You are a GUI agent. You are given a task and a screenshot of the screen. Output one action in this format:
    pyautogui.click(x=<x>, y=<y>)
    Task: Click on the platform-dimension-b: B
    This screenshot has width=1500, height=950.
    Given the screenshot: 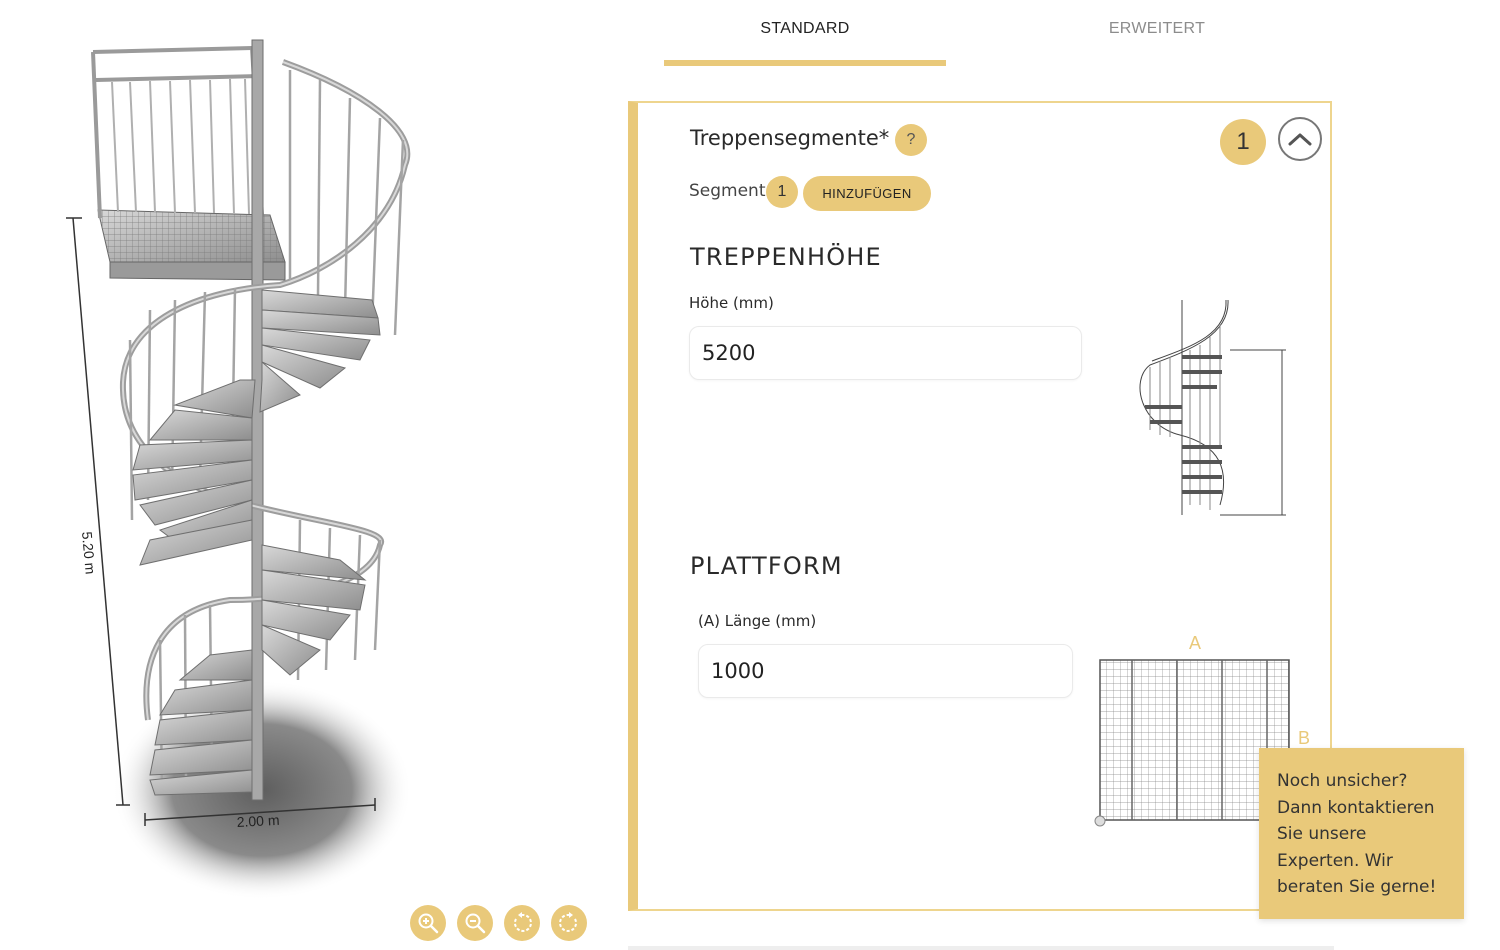 What is the action you would take?
    pyautogui.click(x=1304, y=738)
    